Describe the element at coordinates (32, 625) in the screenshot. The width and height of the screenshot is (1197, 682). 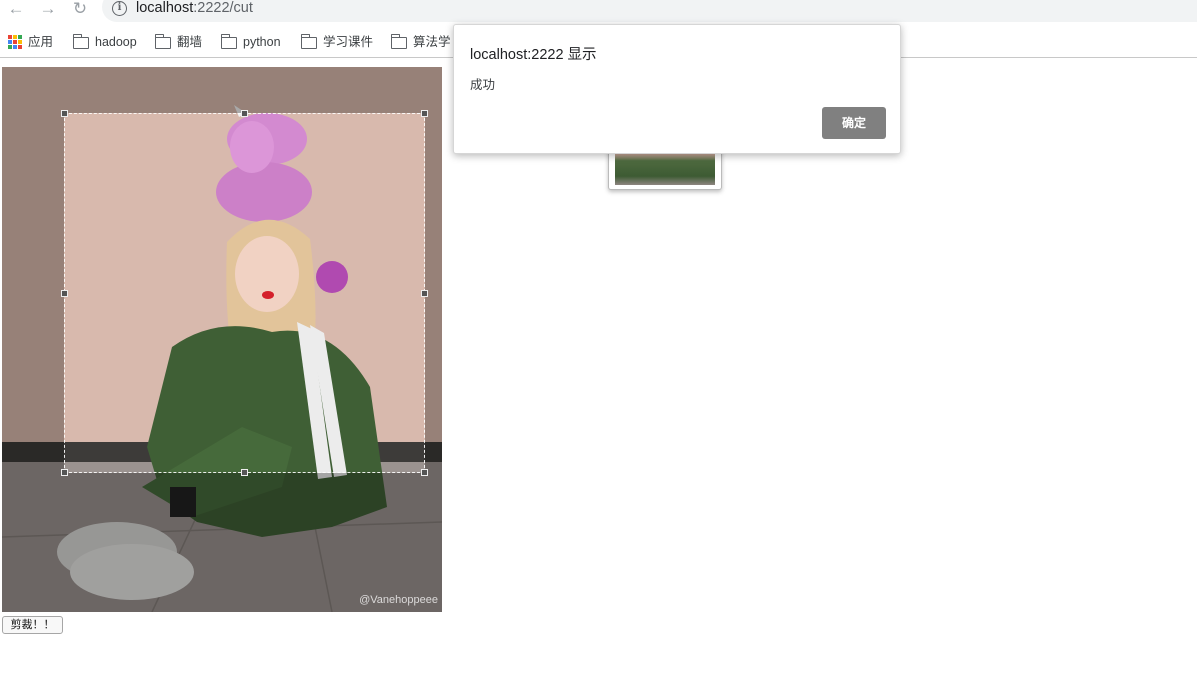
I see `cut-button: 剪裁！！` at that location.